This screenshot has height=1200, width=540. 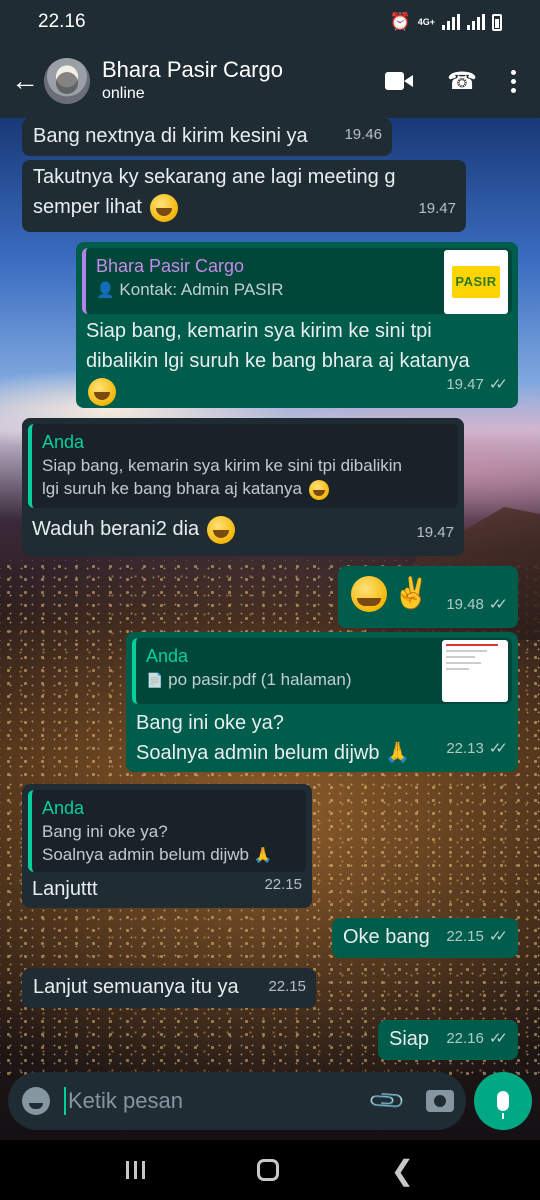 I want to click on back-arrow-icon: ←, so click(x=25, y=81).